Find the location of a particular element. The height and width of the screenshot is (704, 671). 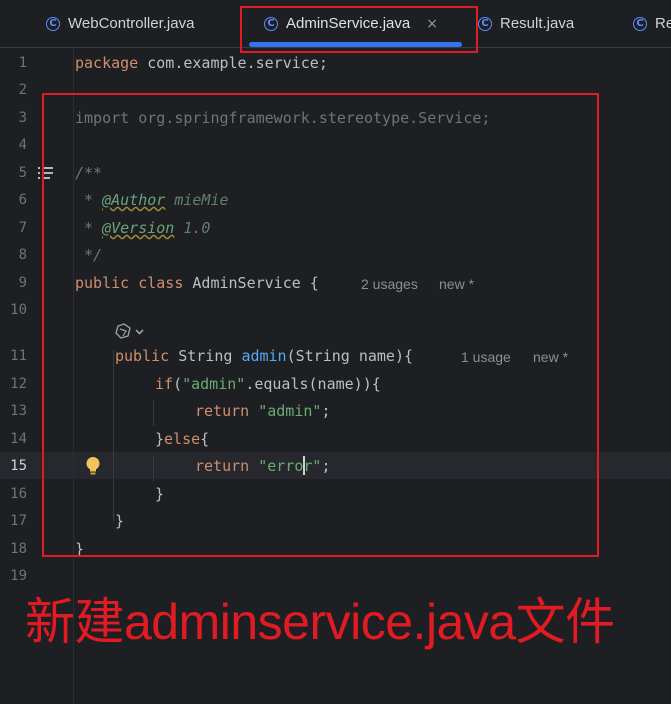

line-number: 19 is located at coordinates (18, 576).